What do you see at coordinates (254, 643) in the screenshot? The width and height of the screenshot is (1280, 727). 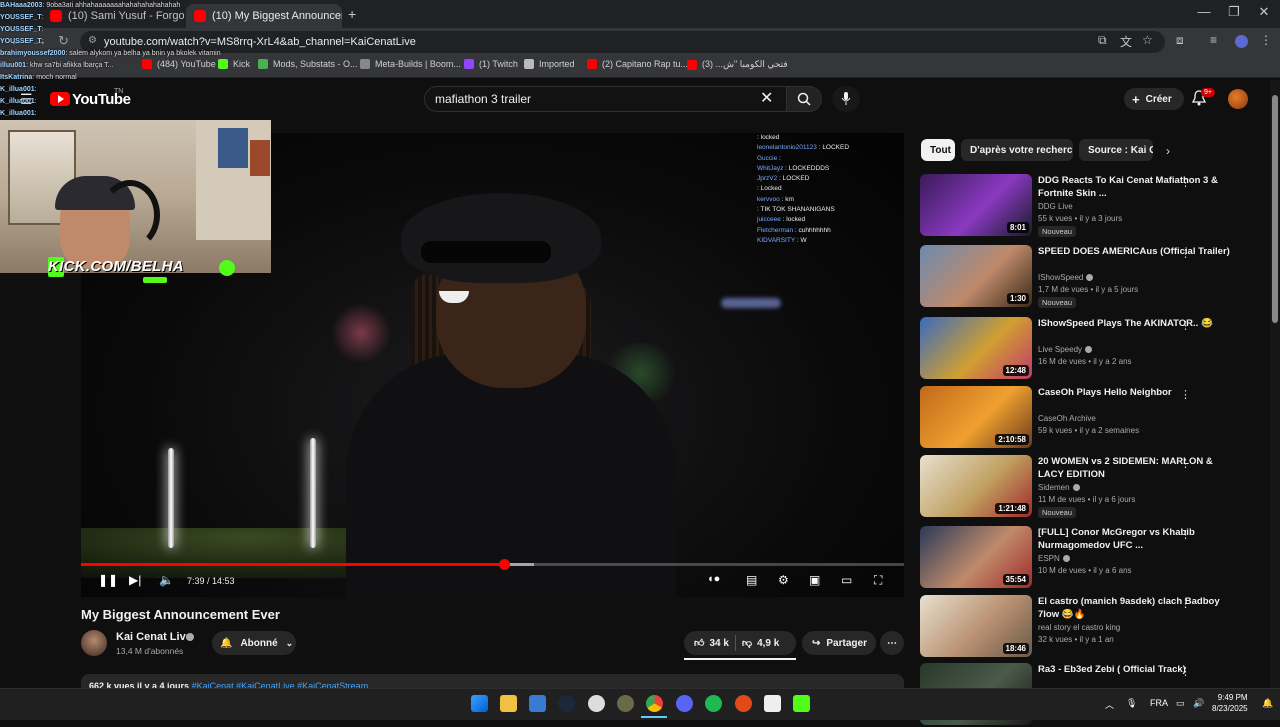 I see `subscribed-button: 🔔 Abonné ⌄` at bounding box center [254, 643].